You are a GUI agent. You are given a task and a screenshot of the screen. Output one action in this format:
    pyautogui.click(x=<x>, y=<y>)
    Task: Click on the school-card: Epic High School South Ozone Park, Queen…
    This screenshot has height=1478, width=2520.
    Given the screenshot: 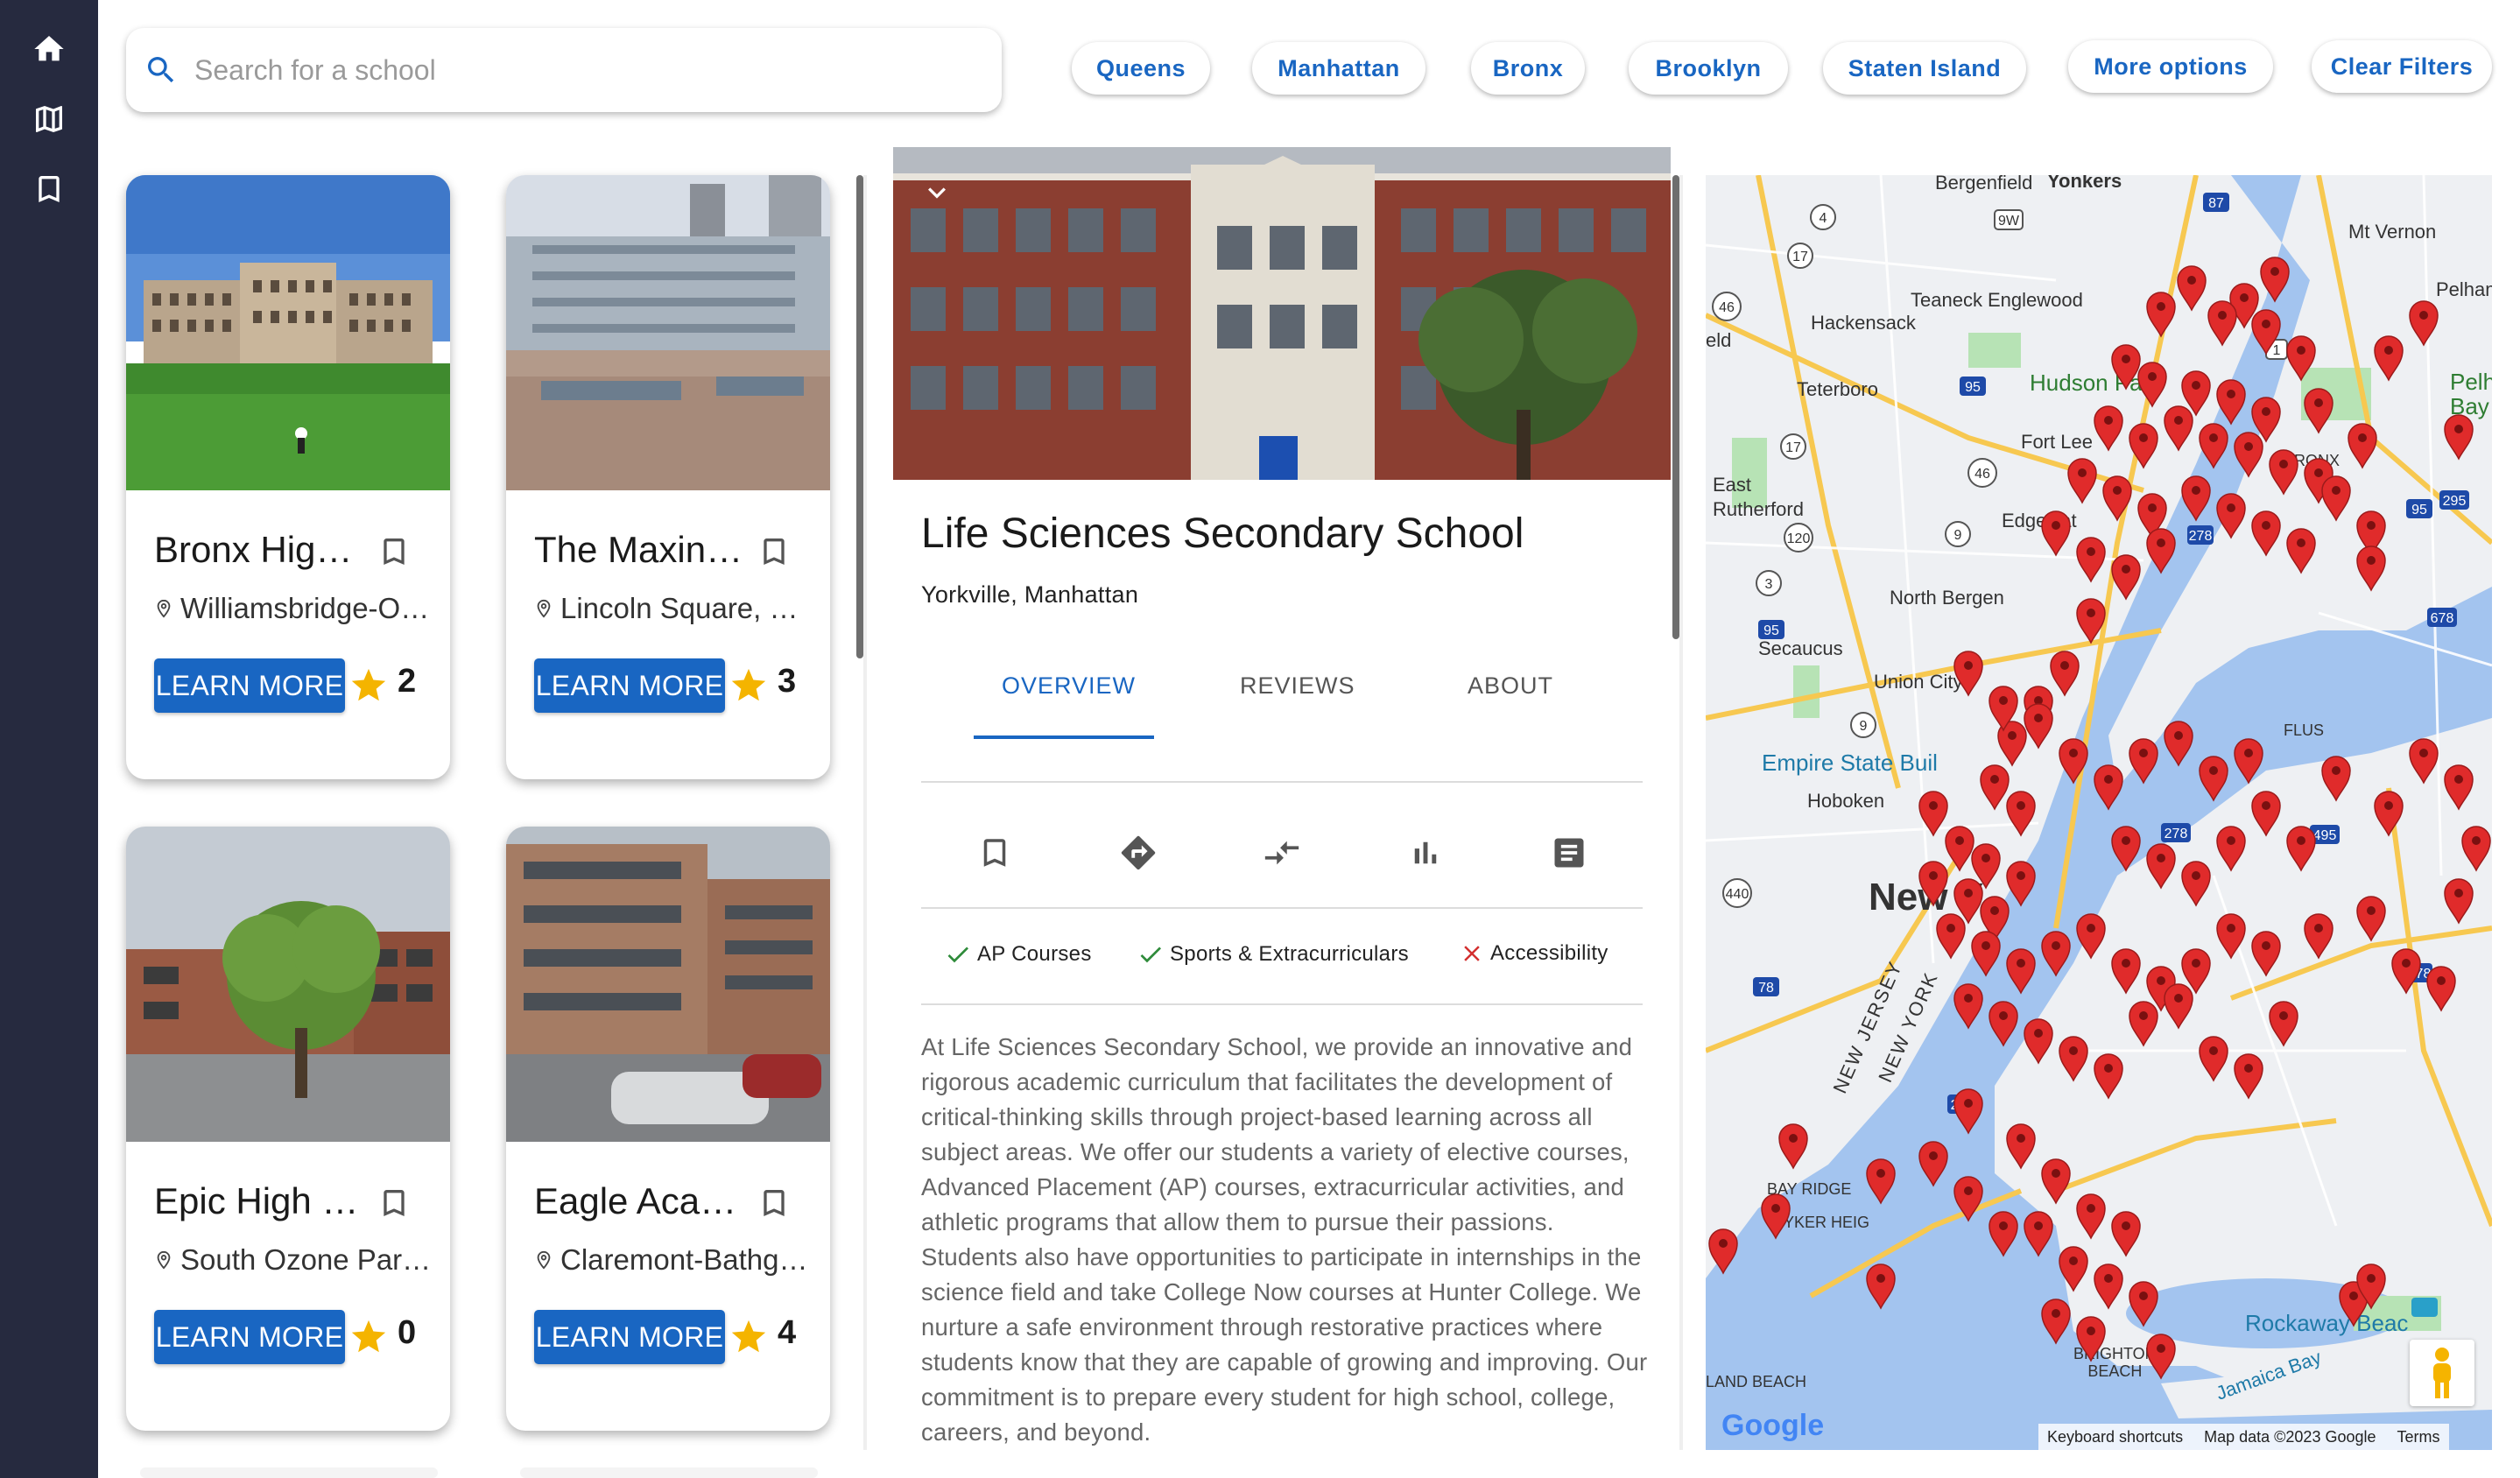 What is the action you would take?
    pyautogui.click(x=288, y=1129)
    